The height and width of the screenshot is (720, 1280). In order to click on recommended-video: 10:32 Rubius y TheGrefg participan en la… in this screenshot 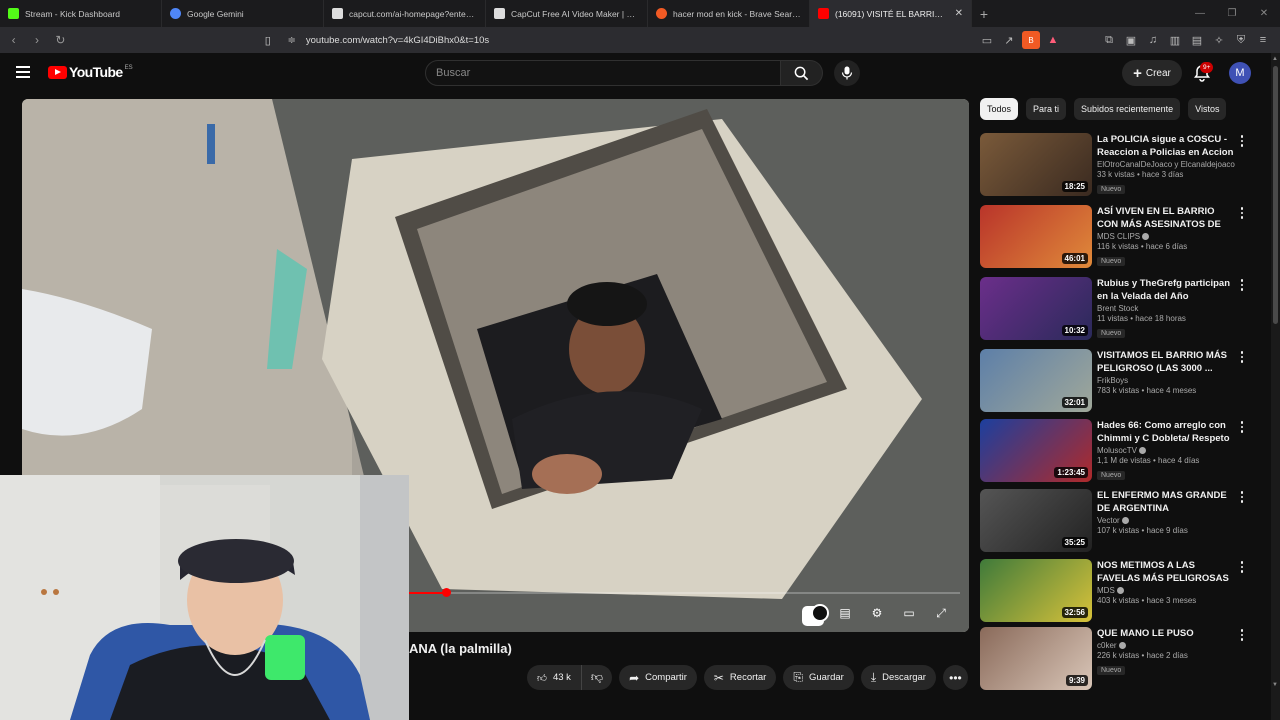, I will do `click(1120, 309)`.